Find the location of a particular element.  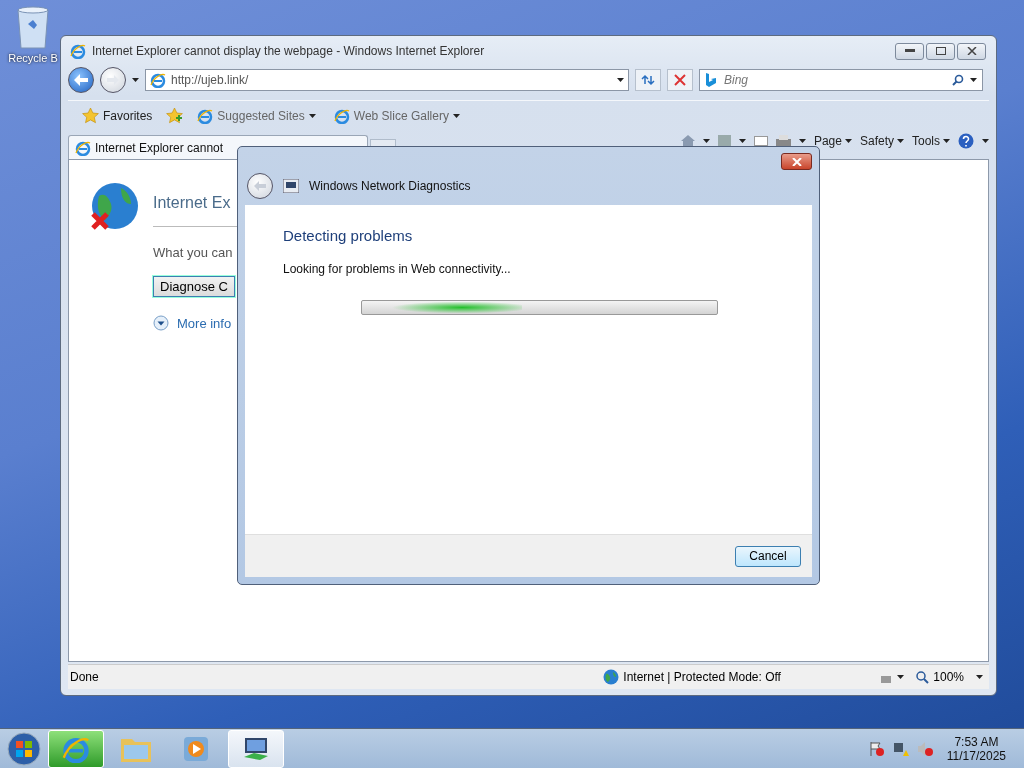

status-text: Done is located at coordinates (84, 677).